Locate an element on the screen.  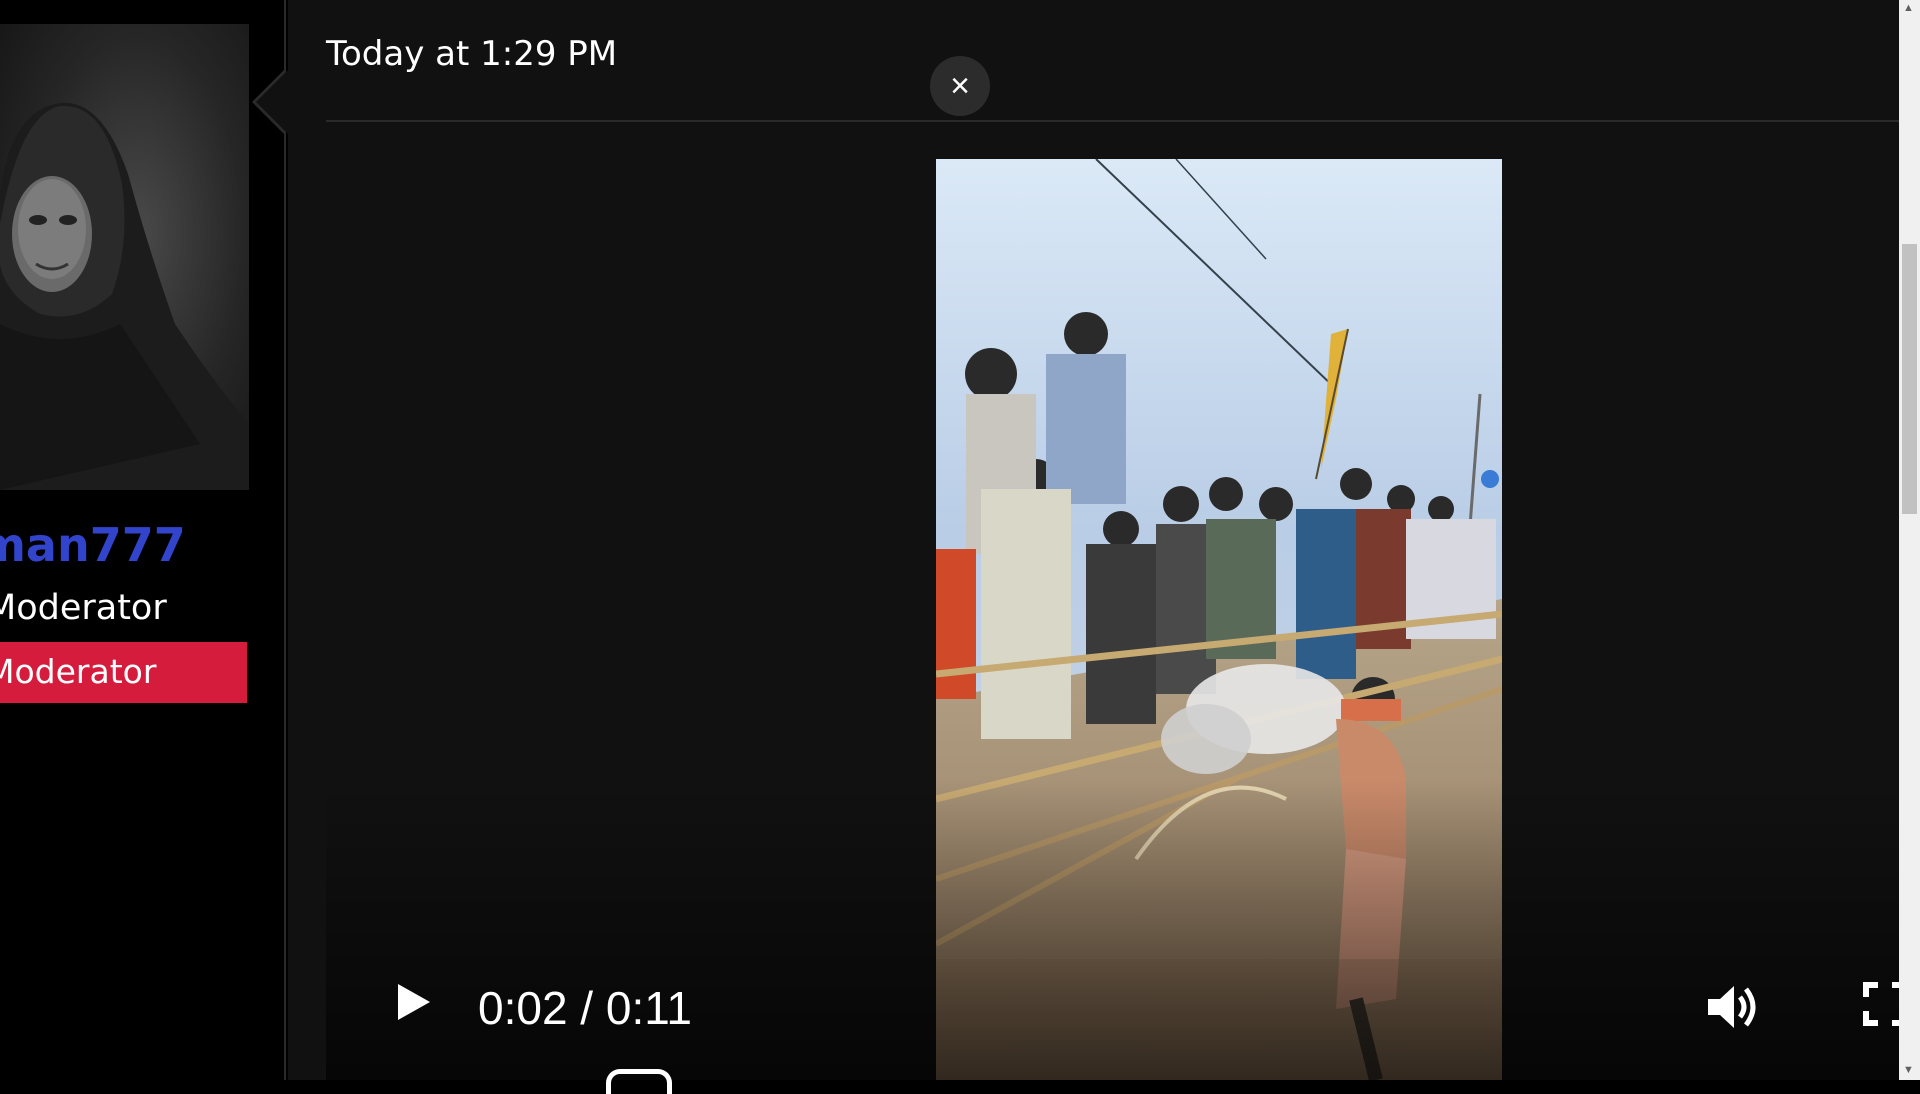
role-badge-label: Moderator is located at coordinates (78, 671).